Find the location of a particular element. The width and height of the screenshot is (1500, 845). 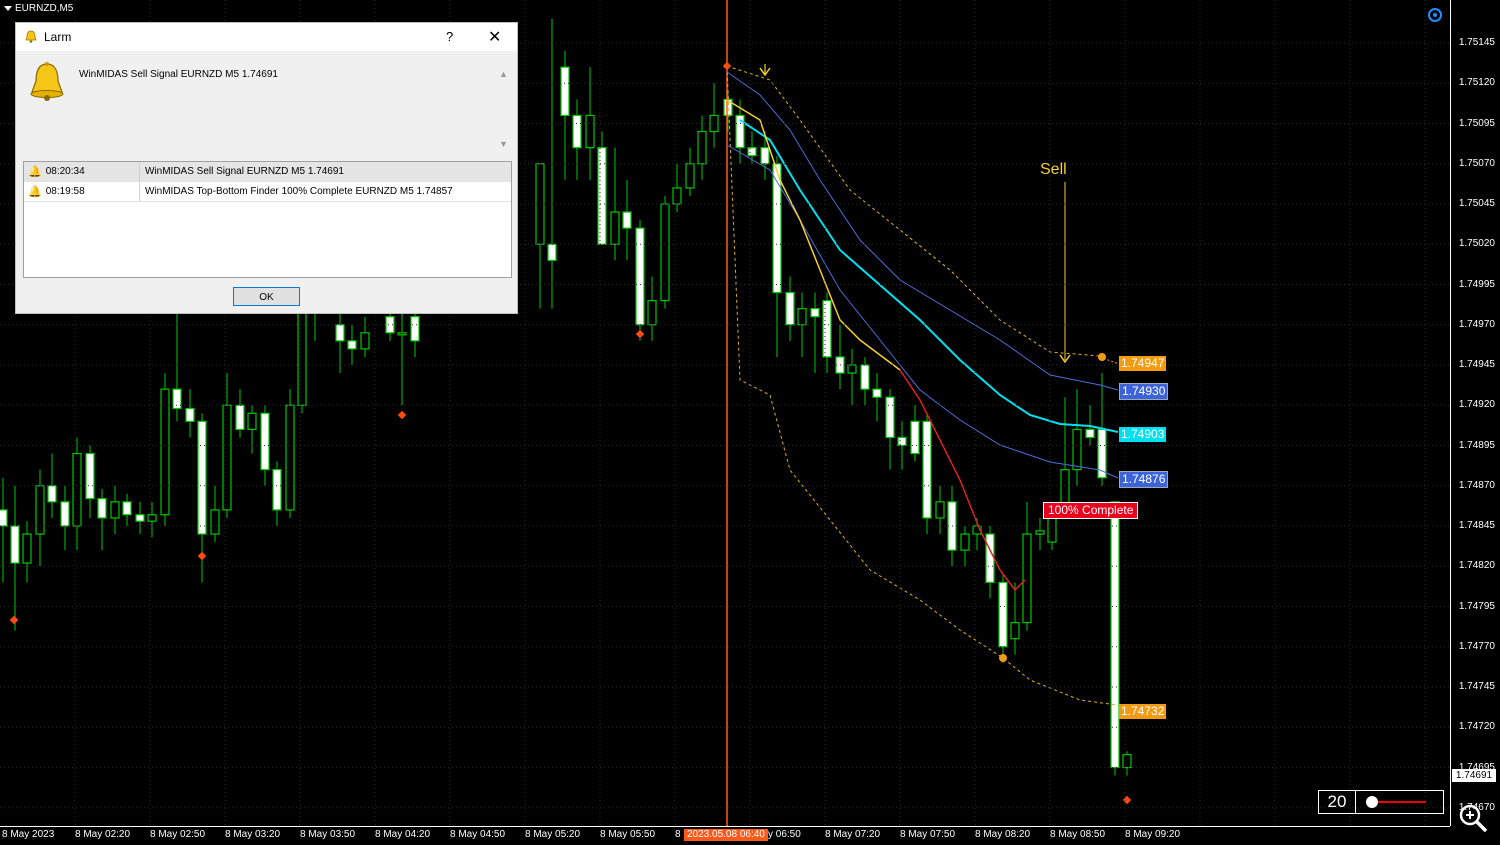

time-axis-label: 8 is located at coordinates (678, 834).